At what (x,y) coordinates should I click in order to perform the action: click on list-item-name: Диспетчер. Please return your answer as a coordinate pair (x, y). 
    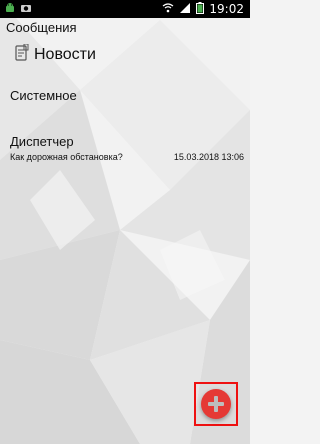
    Looking at the image, I should click on (42, 141).